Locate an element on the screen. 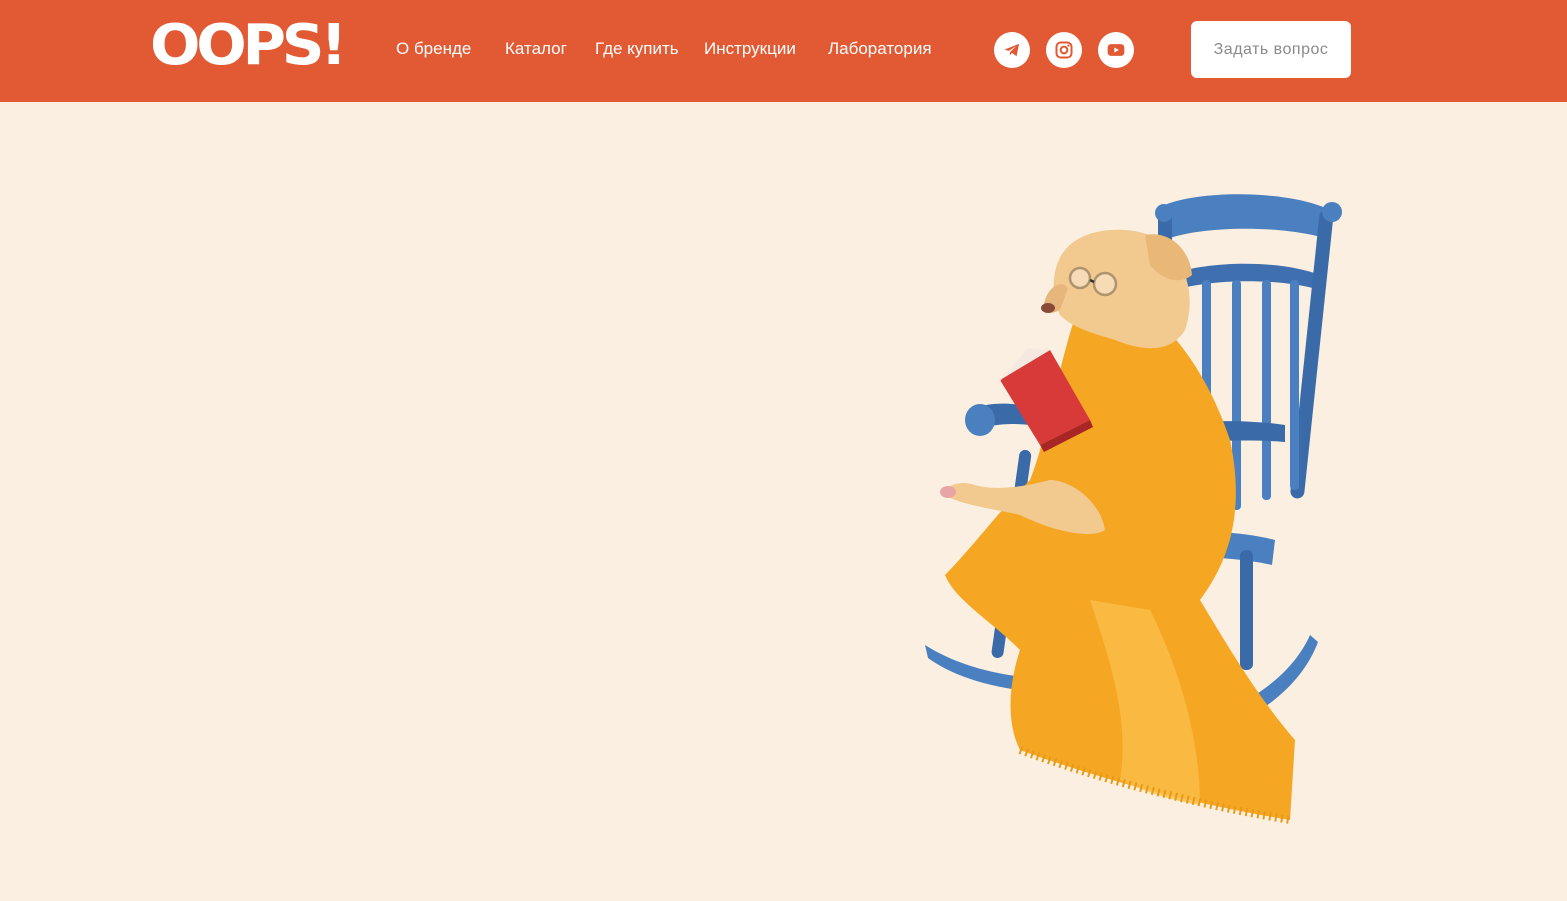  youtube-link is located at coordinates (1116, 50).